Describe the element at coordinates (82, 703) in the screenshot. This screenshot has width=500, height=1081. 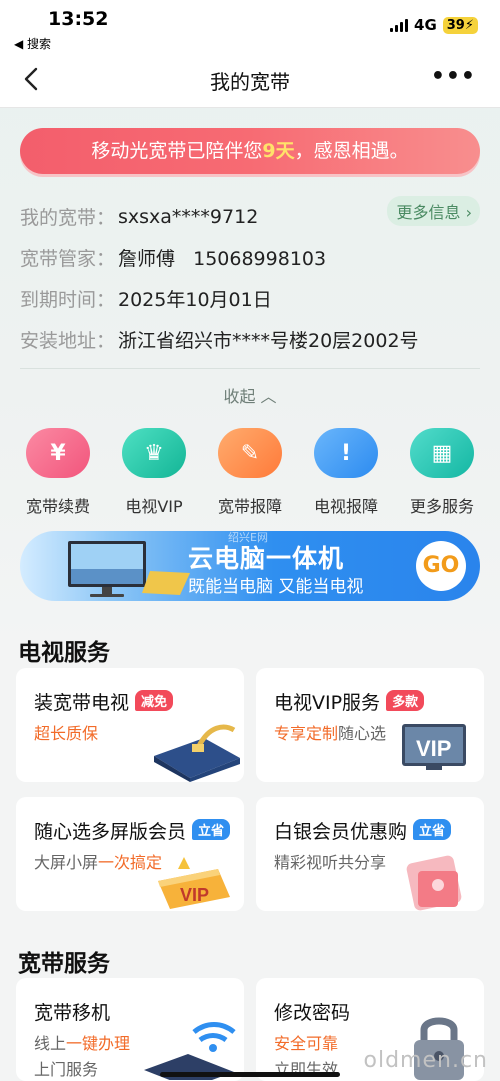
I see `card-title-text: 装宽带电视` at that location.